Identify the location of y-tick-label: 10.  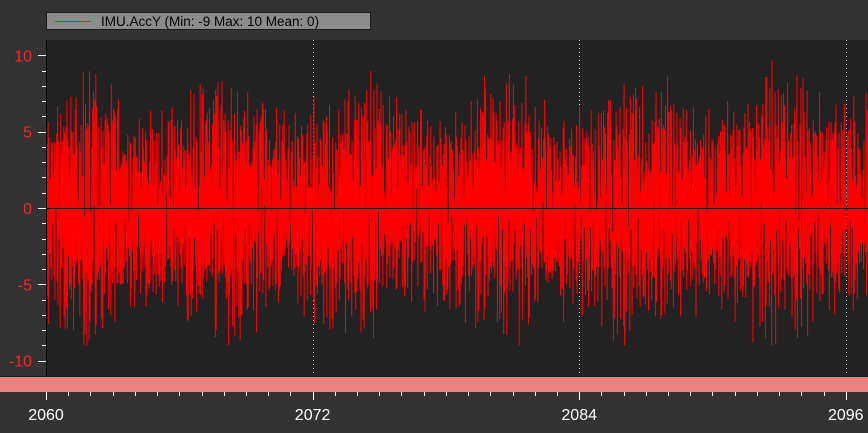
(23, 56).